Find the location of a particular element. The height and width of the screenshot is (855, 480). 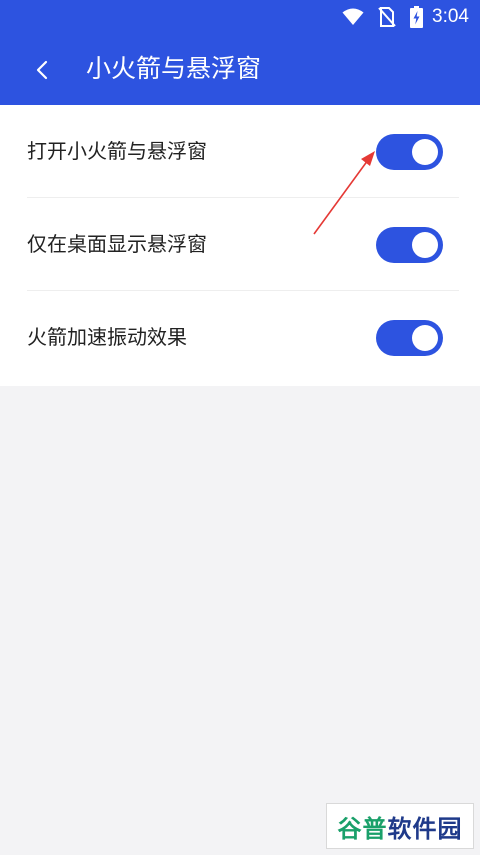

app-bar: 小火箭与悬浮窗 is located at coordinates (240, 69).